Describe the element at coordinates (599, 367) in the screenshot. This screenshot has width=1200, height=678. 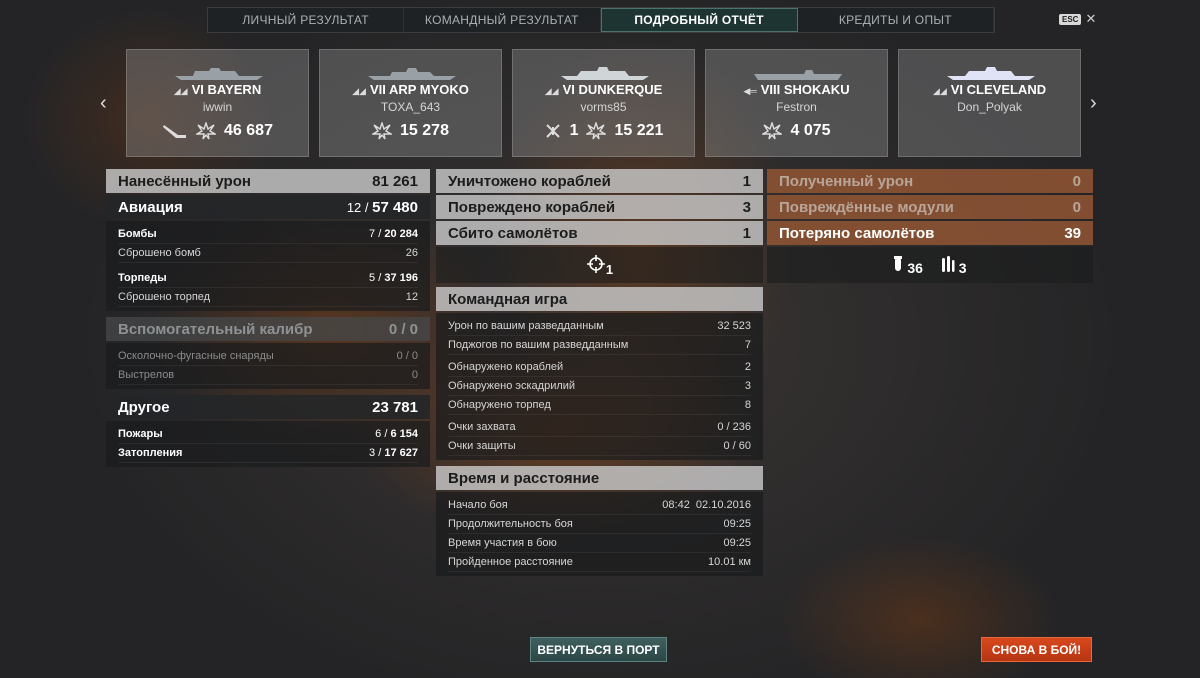
I see `ships-spotted-row: Обнаружено кораблей 2` at that location.